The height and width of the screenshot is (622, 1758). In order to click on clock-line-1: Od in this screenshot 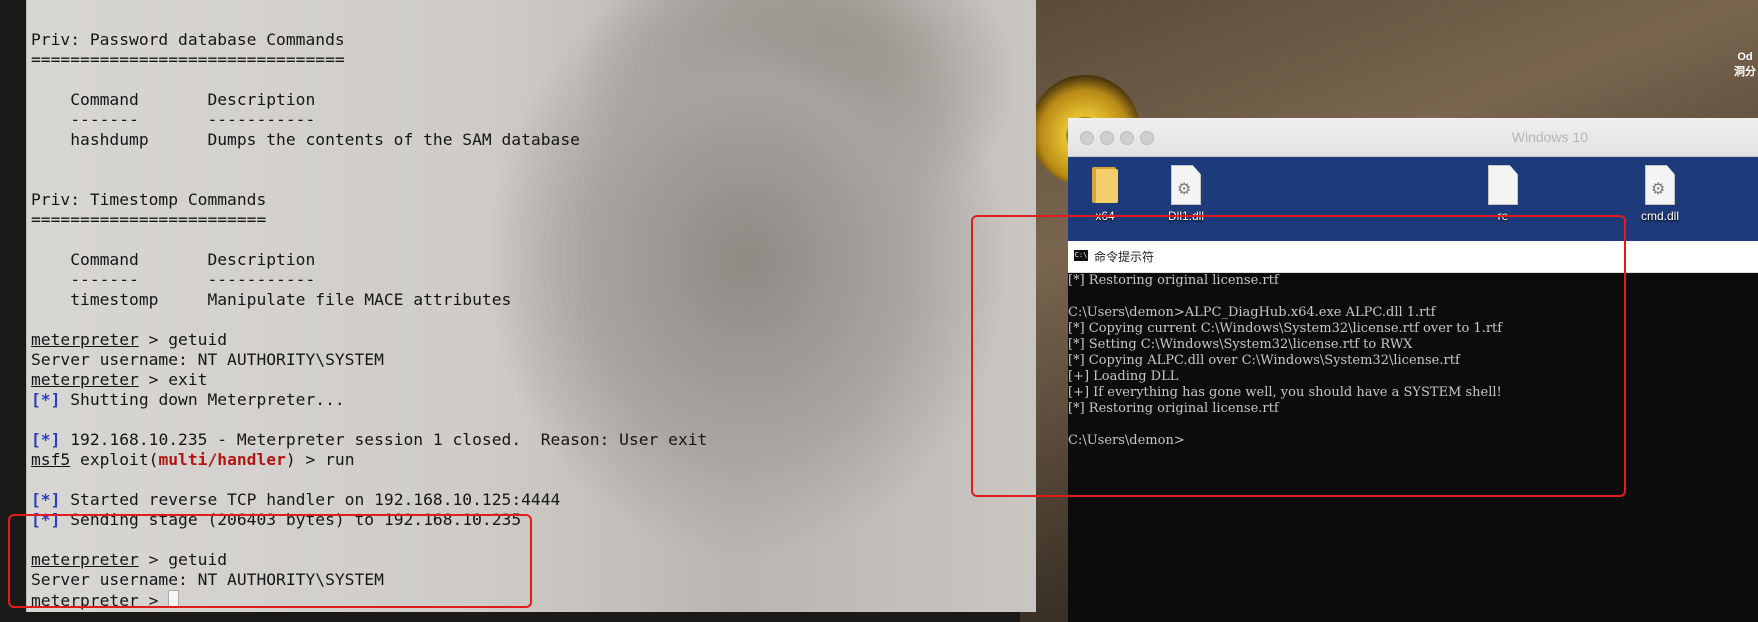, I will do `click(1745, 57)`.